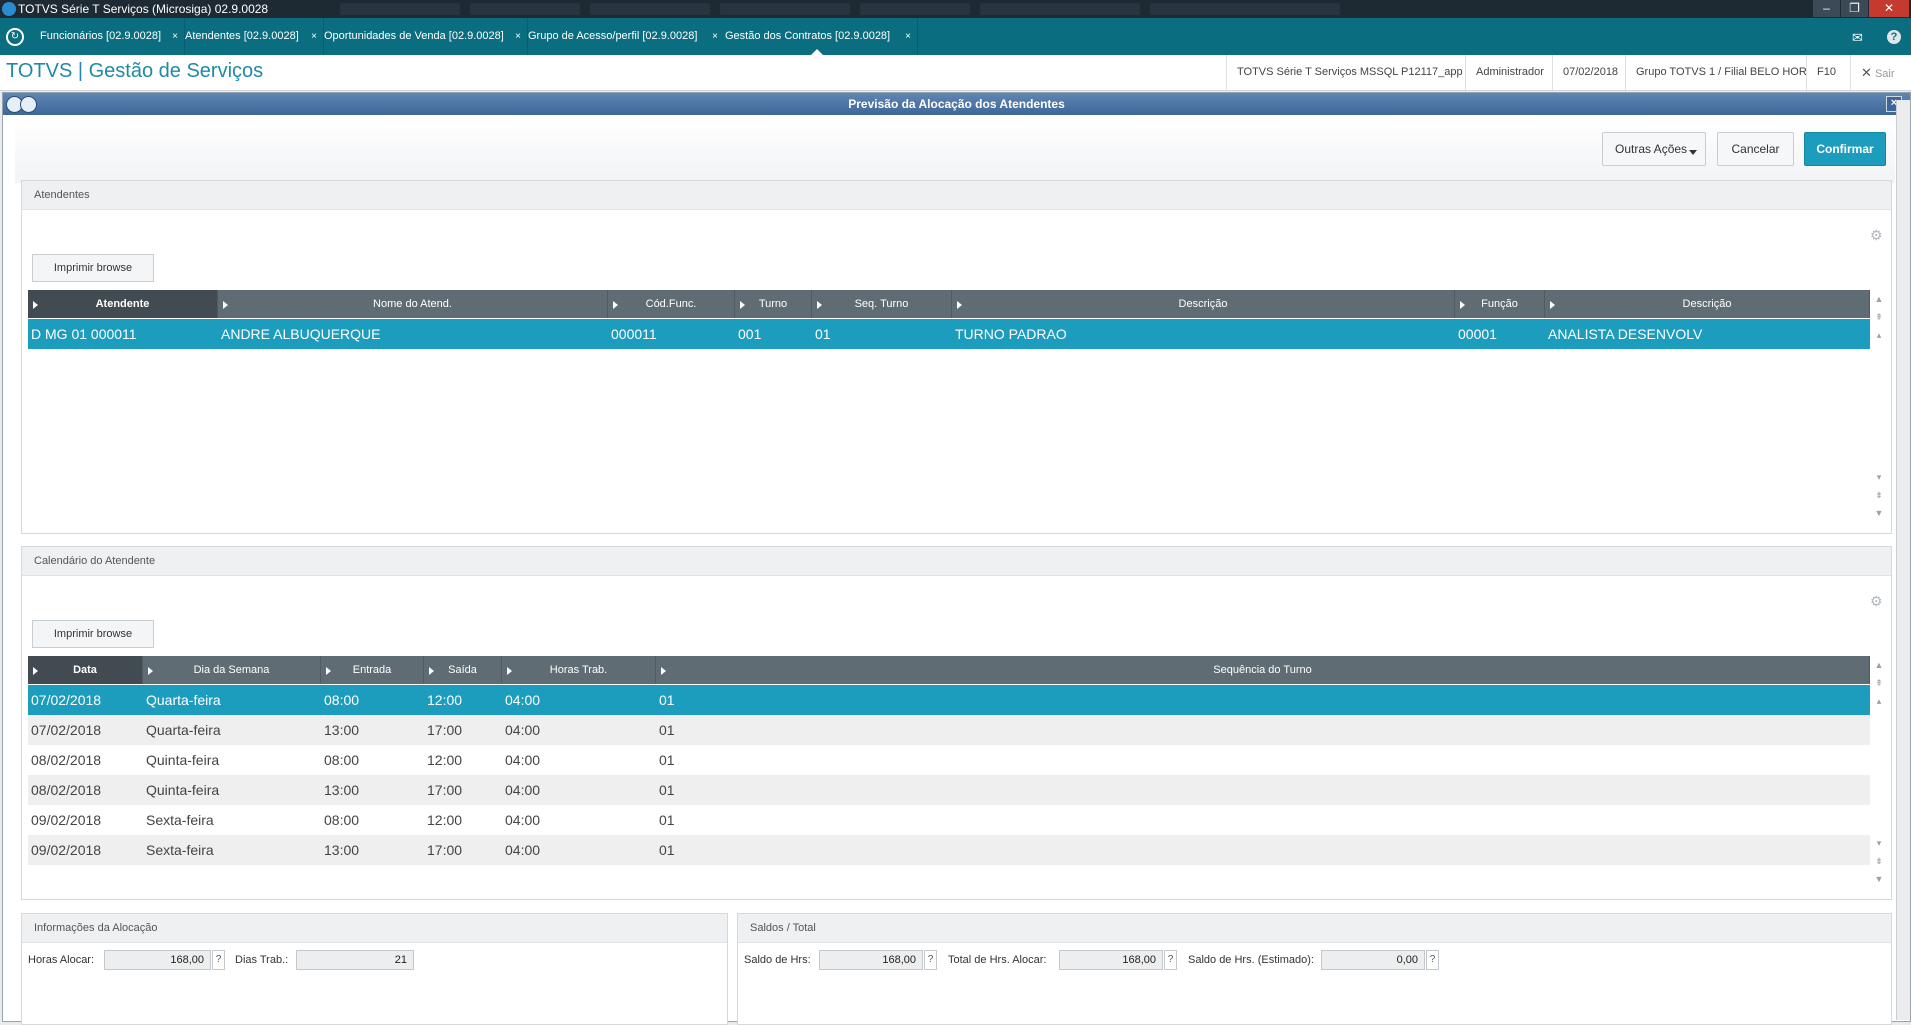 The image size is (1911, 1025). I want to click on attendants-scrollbar: ▲ ⇞ ▴ ▾ ⇟ ▼, so click(1879, 409).